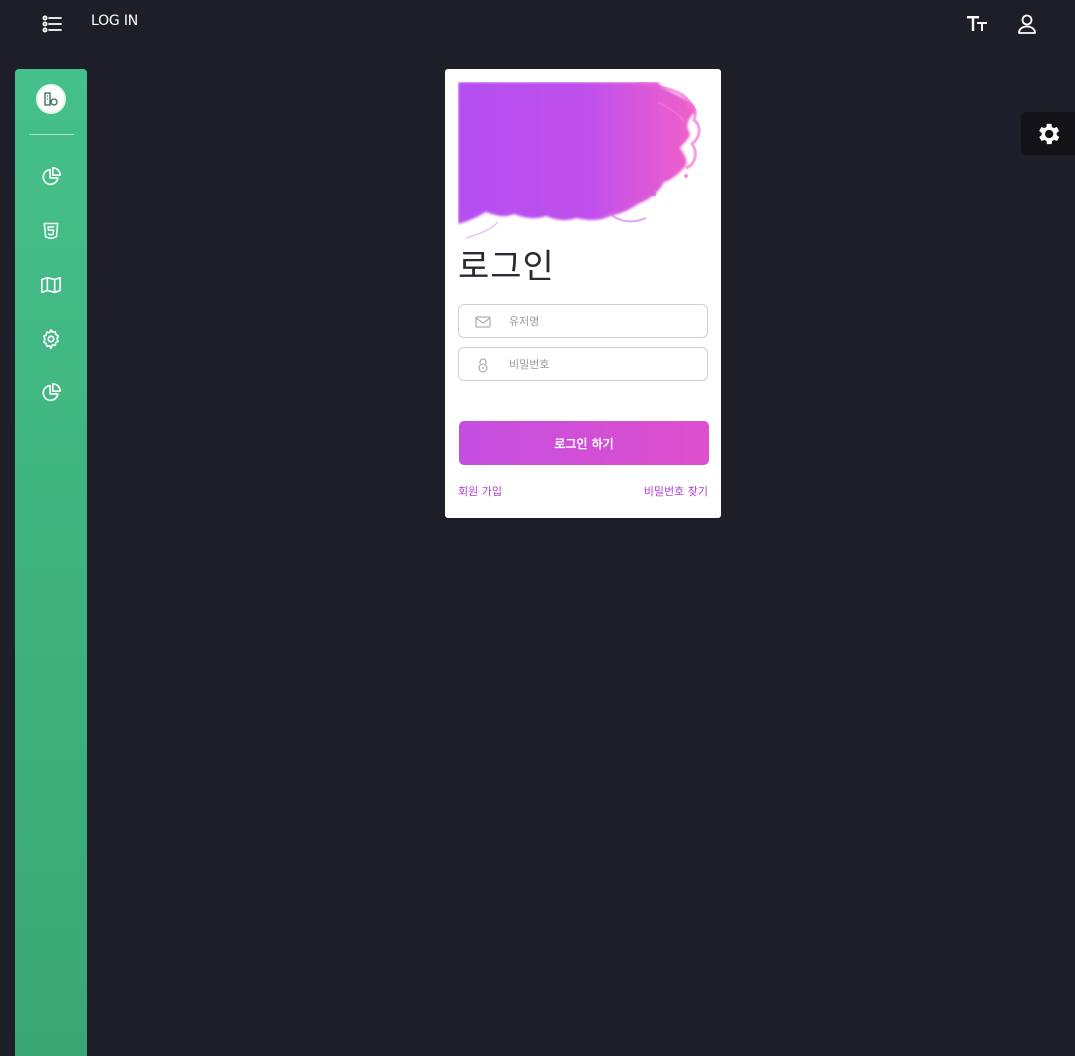  I want to click on map-icon, so click(51, 285).